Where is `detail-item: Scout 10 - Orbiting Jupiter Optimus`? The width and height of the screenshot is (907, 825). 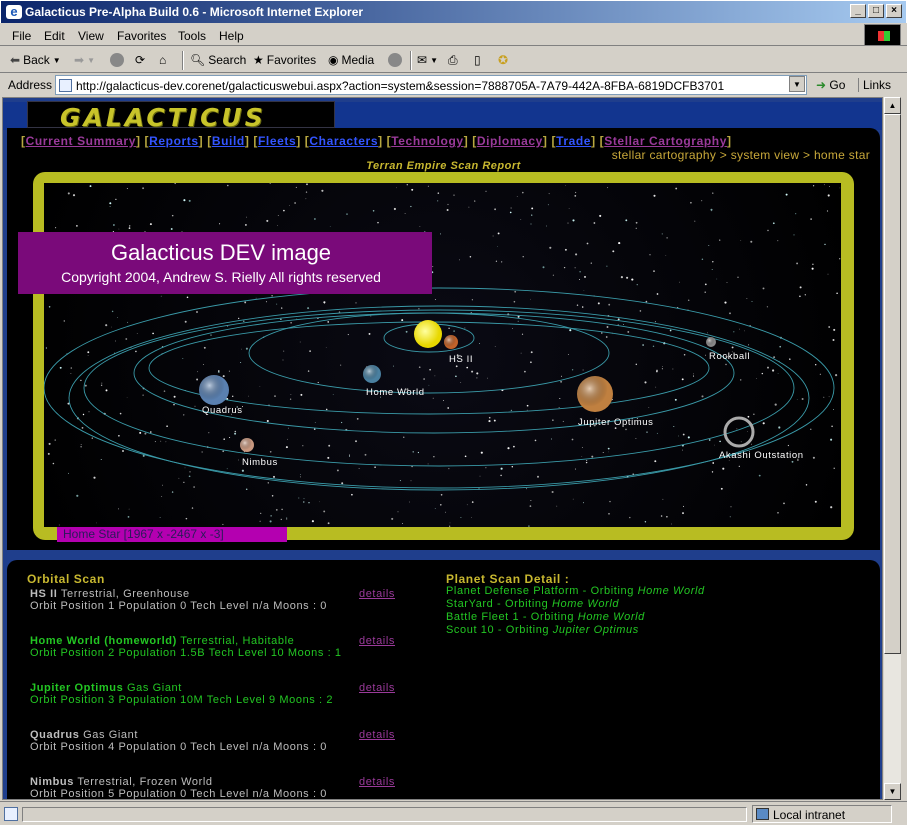
detail-item: Scout 10 - Orbiting Jupiter Optimus is located at coordinates (542, 630).